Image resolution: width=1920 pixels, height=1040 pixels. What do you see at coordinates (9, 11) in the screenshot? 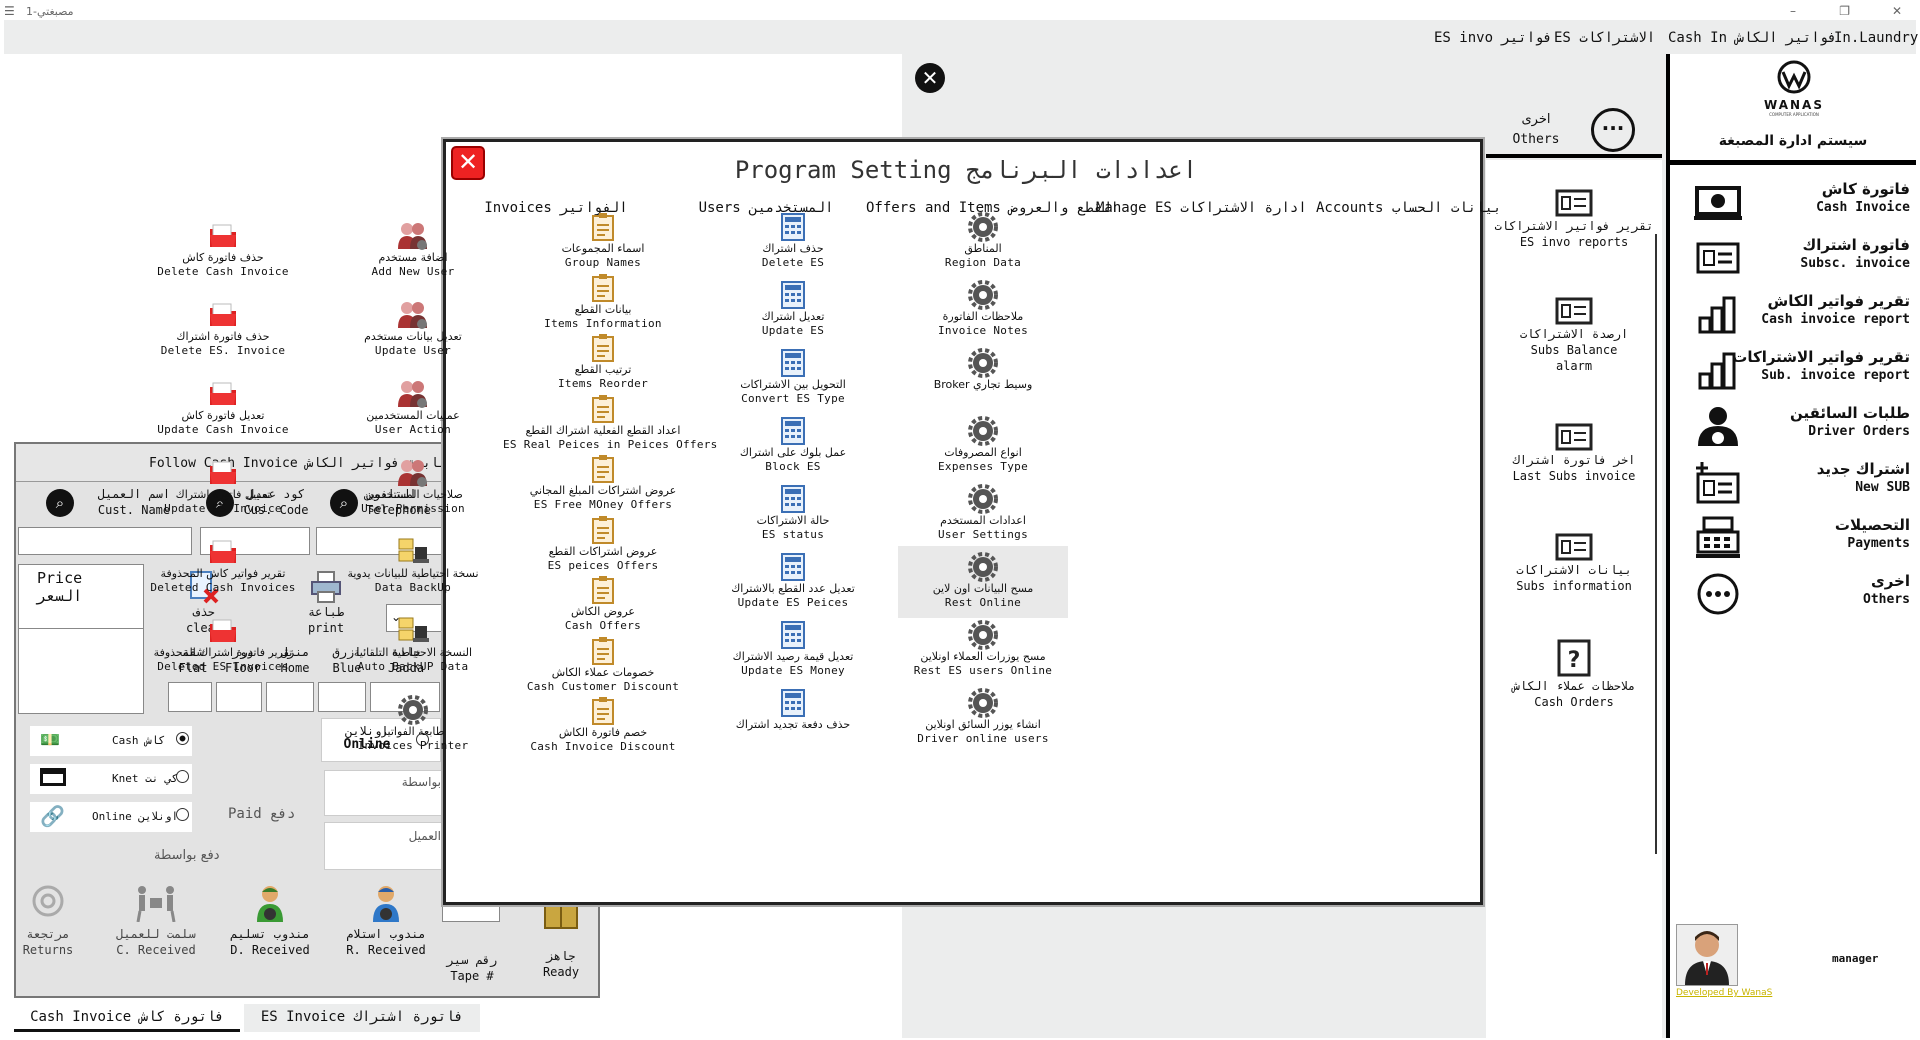
I see `hamburger-icon: ☰` at bounding box center [9, 11].